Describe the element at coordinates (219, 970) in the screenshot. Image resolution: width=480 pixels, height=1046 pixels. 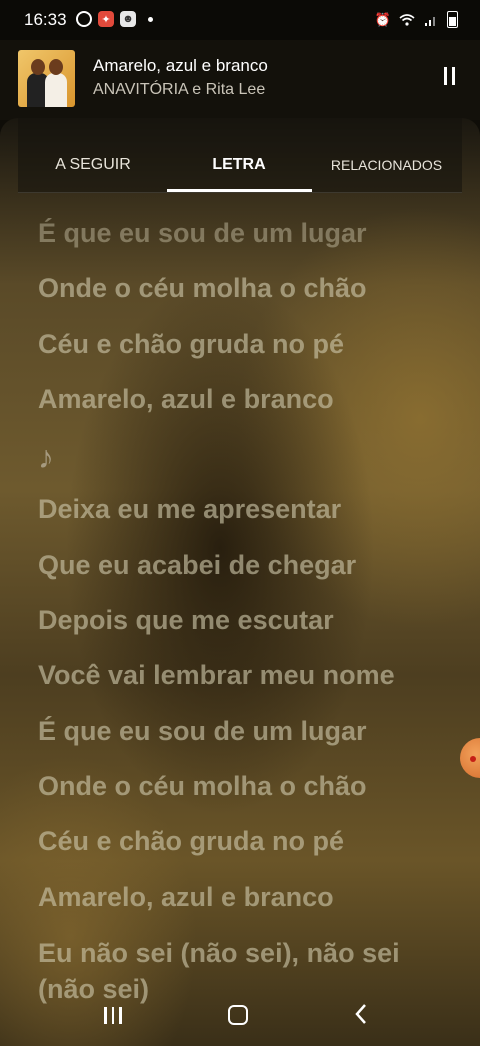
I see `lyric-line: Eu não sei (não sei), não sei (não sei)` at that location.